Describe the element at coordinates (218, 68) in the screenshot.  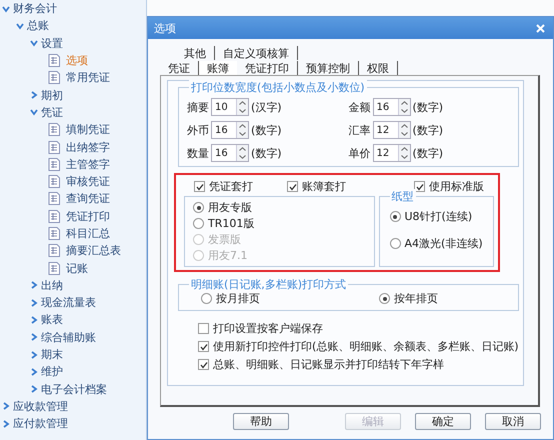
I see `tab: 账簿` at that location.